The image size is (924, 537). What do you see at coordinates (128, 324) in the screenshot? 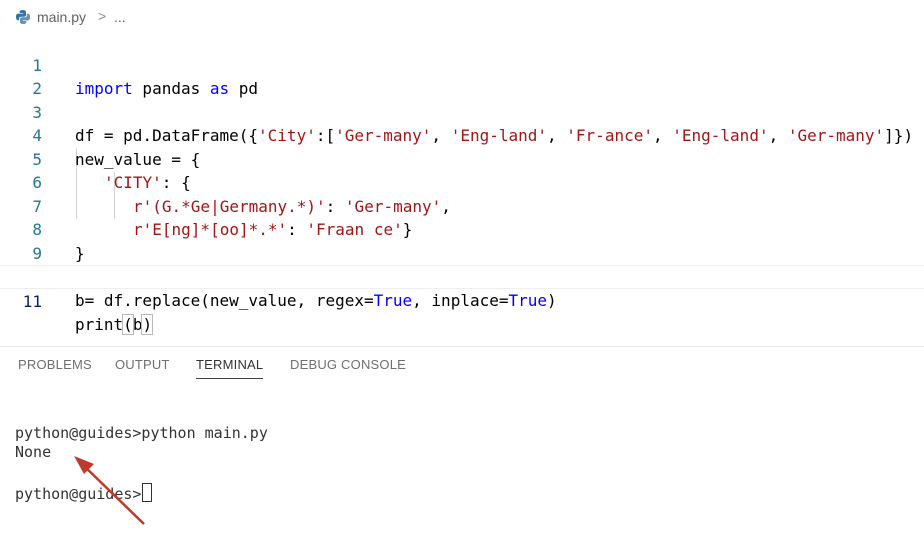
I see `bracket-match: (` at bounding box center [128, 324].